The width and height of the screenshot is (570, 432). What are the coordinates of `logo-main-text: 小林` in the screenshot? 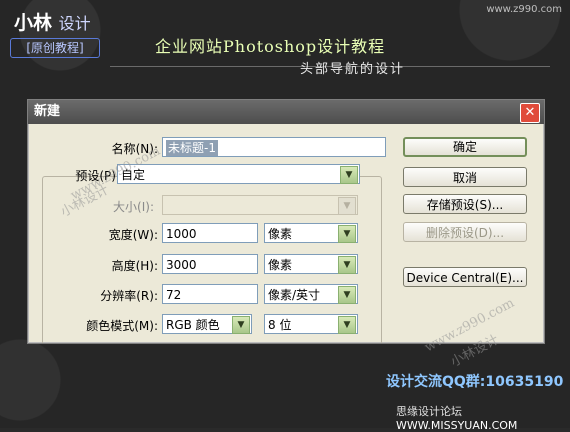 It's located at (33, 23).